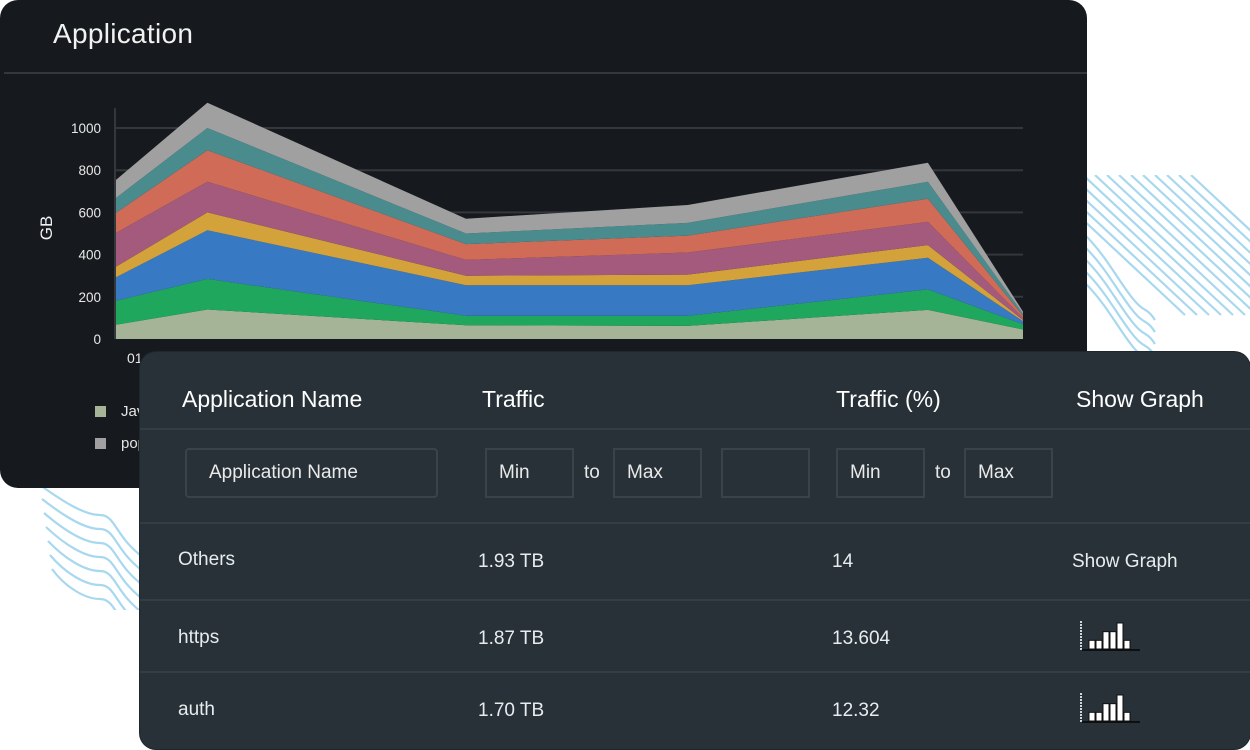 Image resolution: width=1250 pixels, height=750 pixels. I want to click on y-tick-label: 600, so click(89, 212).